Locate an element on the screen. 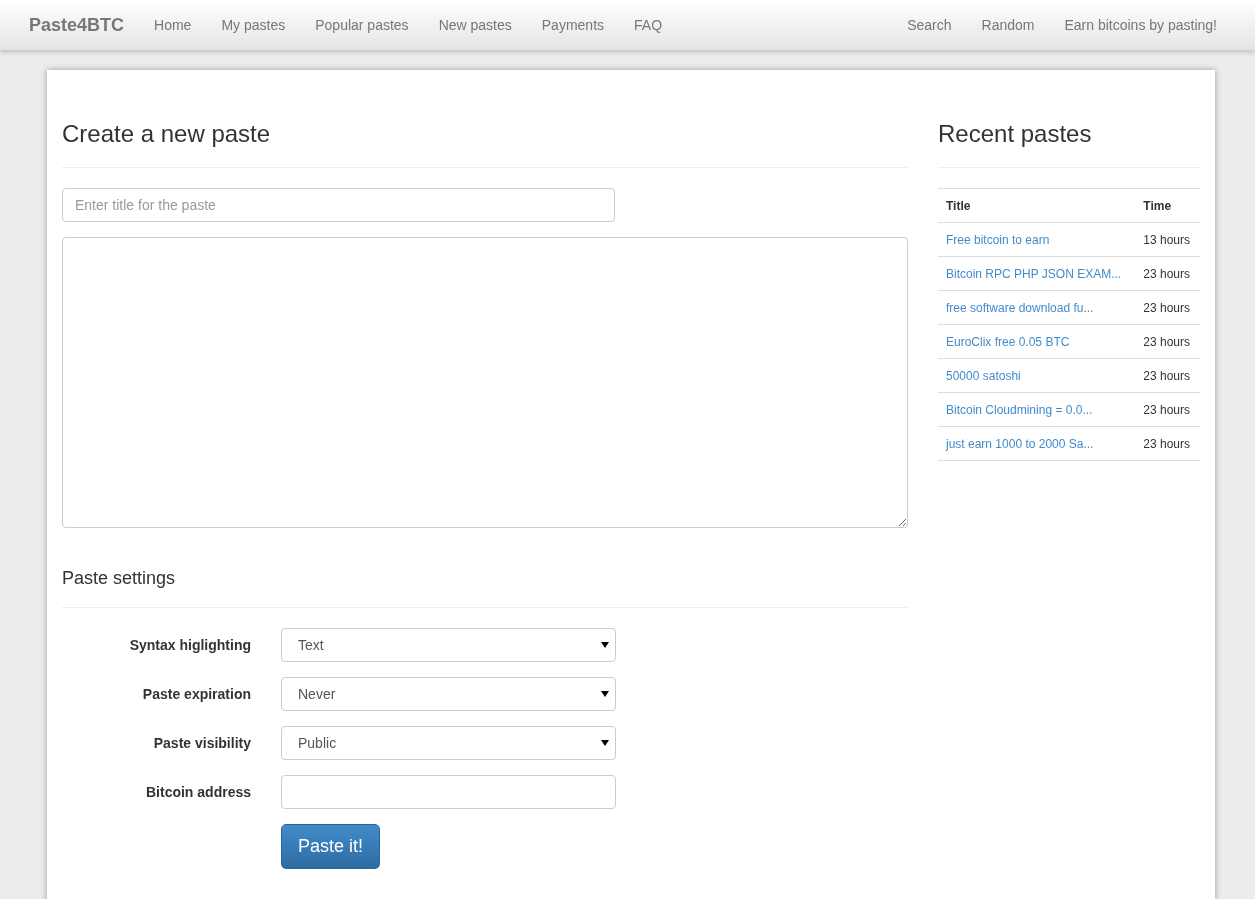  nav-link: New pastes is located at coordinates (475, 25).